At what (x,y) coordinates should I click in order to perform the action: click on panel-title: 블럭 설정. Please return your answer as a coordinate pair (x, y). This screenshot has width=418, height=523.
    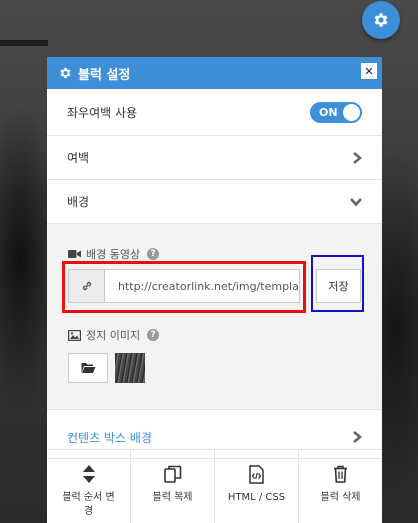
    Looking at the image, I should click on (104, 75).